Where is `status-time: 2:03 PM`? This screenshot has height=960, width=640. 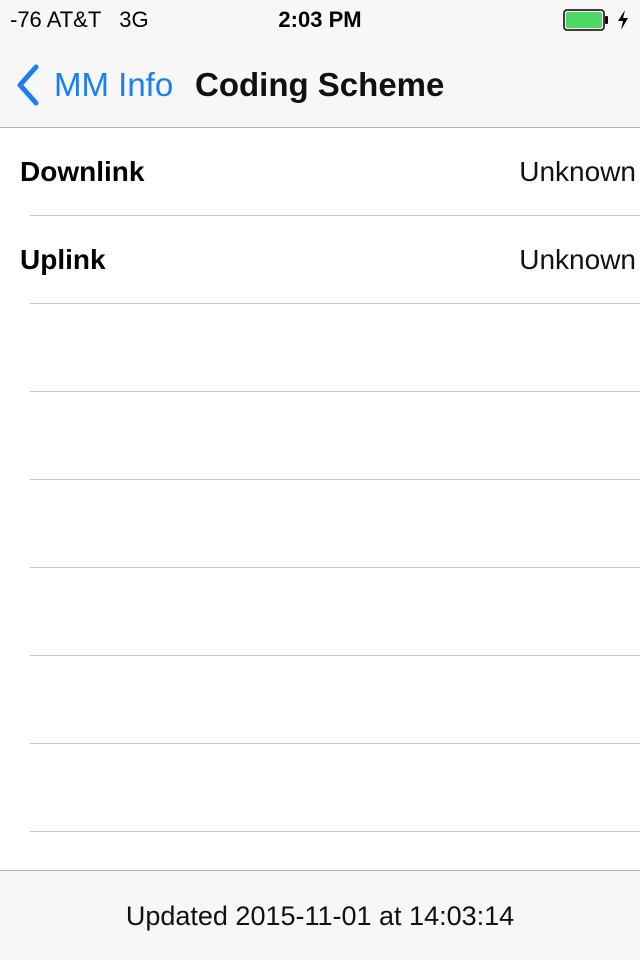 status-time: 2:03 PM is located at coordinates (320, 19).